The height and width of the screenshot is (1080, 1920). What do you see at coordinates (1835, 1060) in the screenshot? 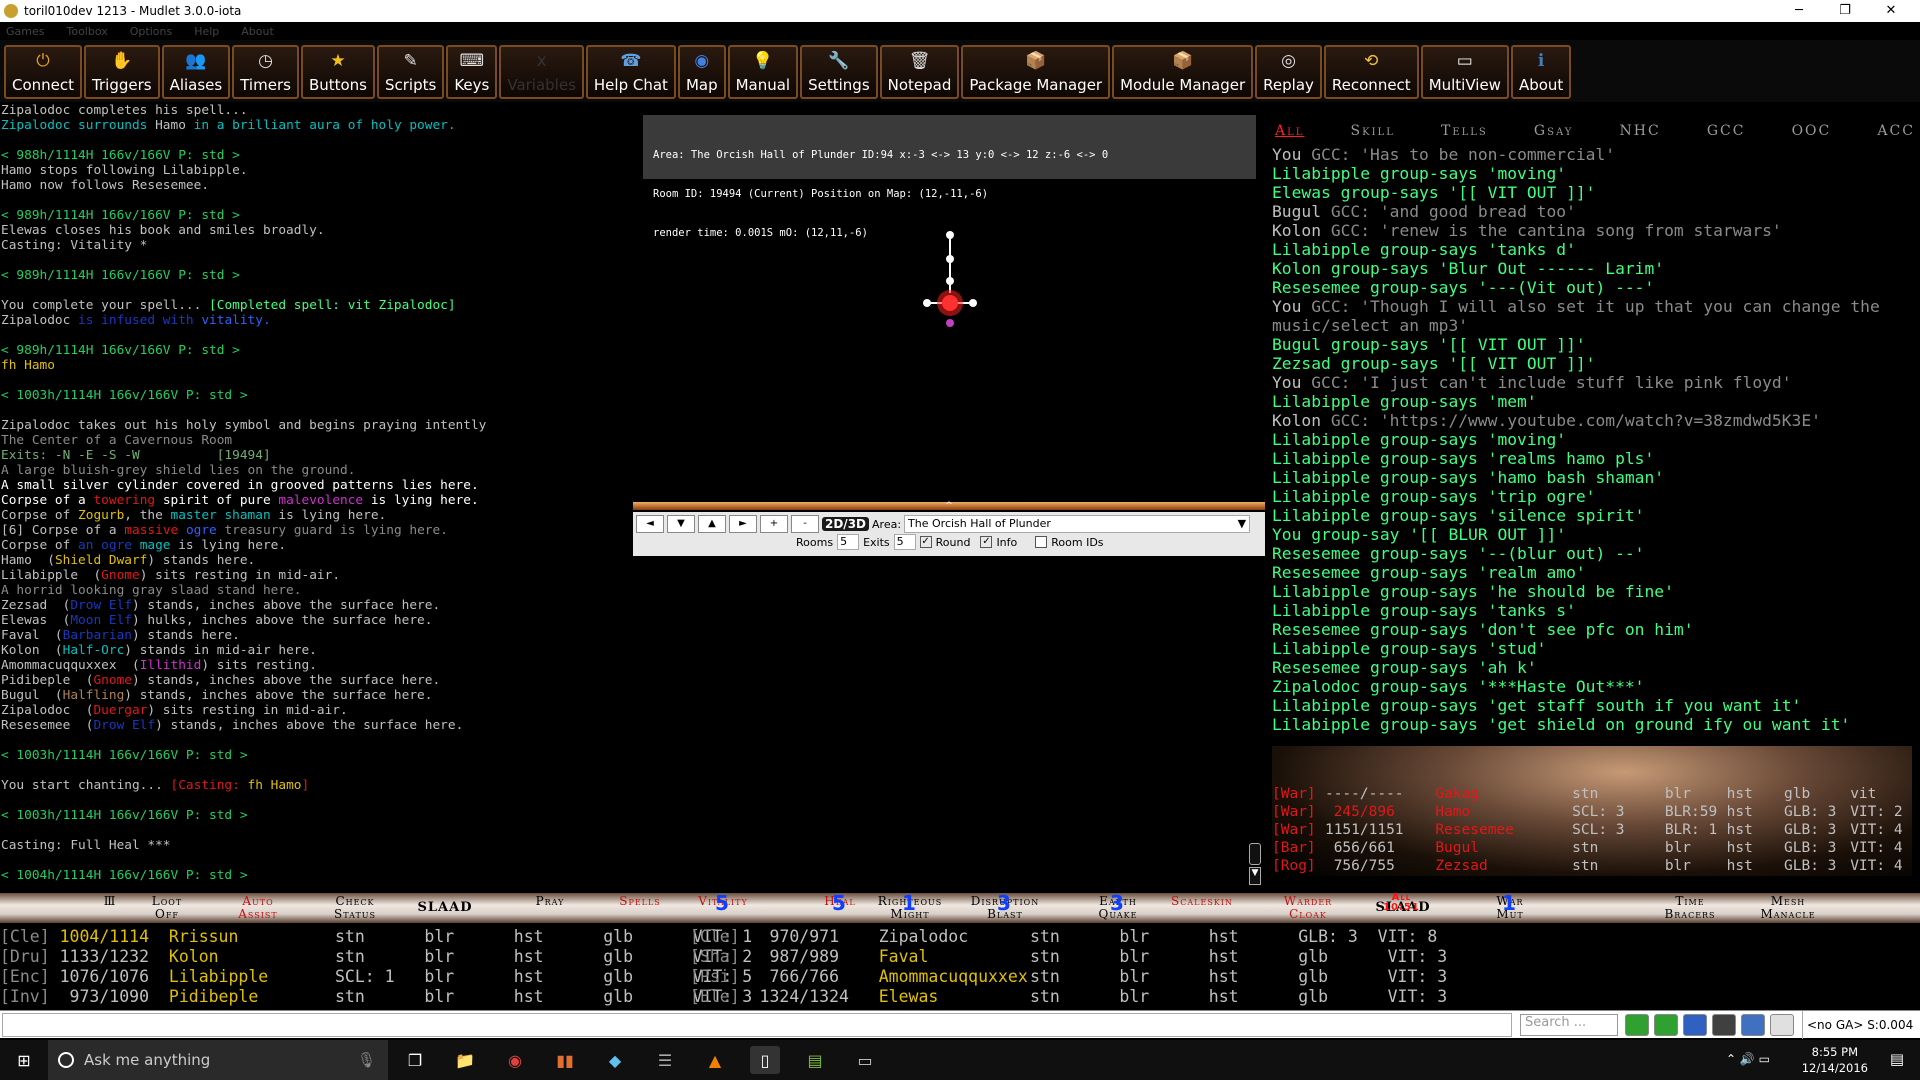
I see `taskbar-clock: 8:55 PM 12/14/2016` at bounding box center [1835, 1060].